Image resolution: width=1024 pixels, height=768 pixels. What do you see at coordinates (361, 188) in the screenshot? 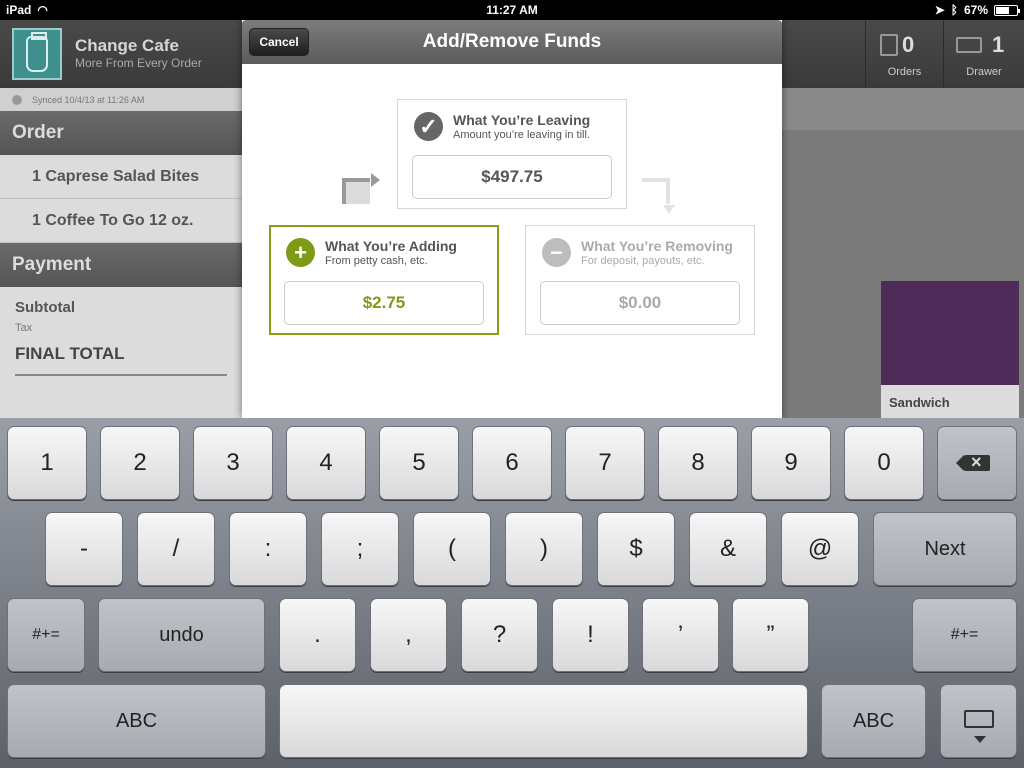
I see `arrow-up-right-icon` at bounding box center [361, 188].